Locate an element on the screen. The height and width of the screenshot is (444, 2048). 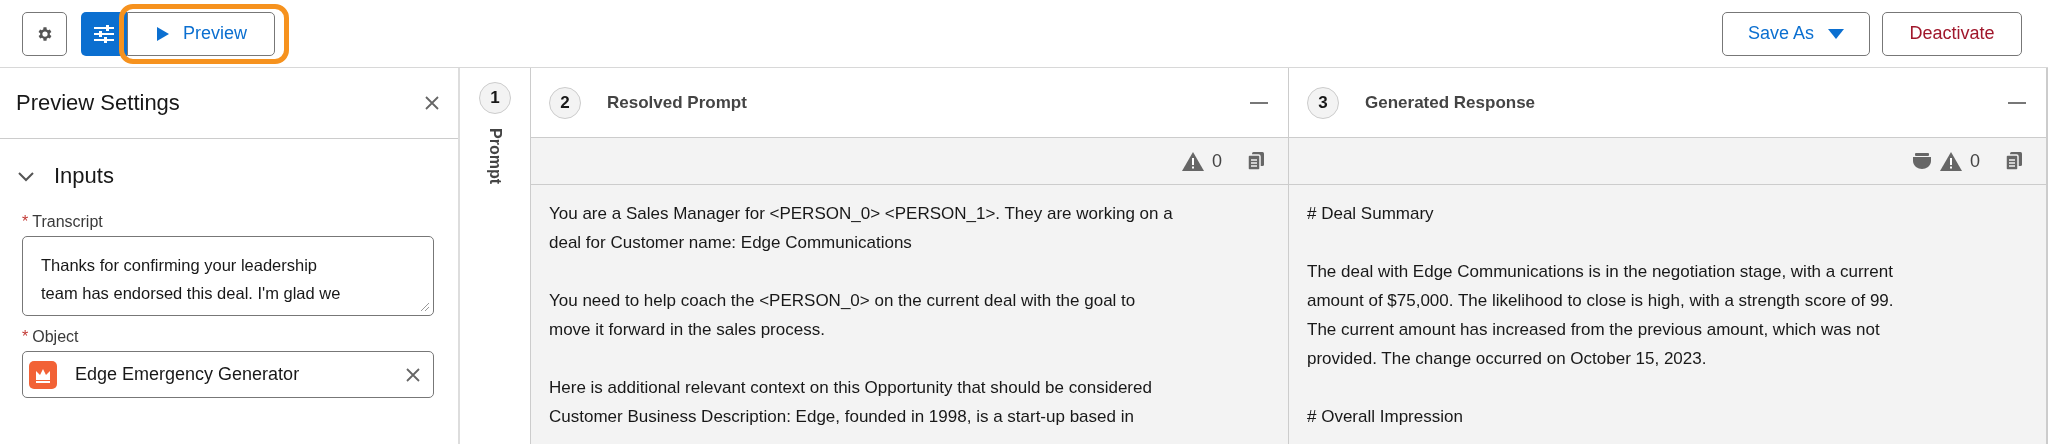
object-field: Edge Emergency Generator is located at coordinates (228, 374).